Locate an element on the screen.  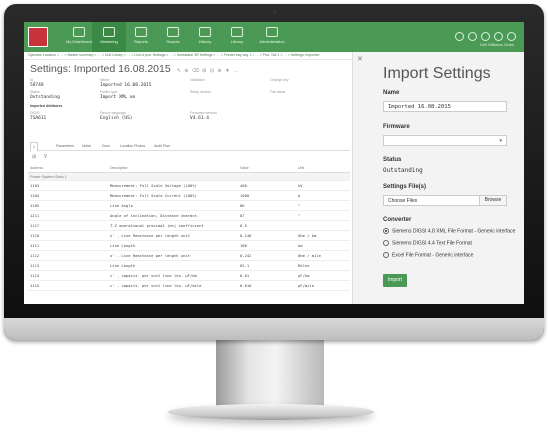
user-name: Dell Williams Gram is located at coordinates (497, 44).